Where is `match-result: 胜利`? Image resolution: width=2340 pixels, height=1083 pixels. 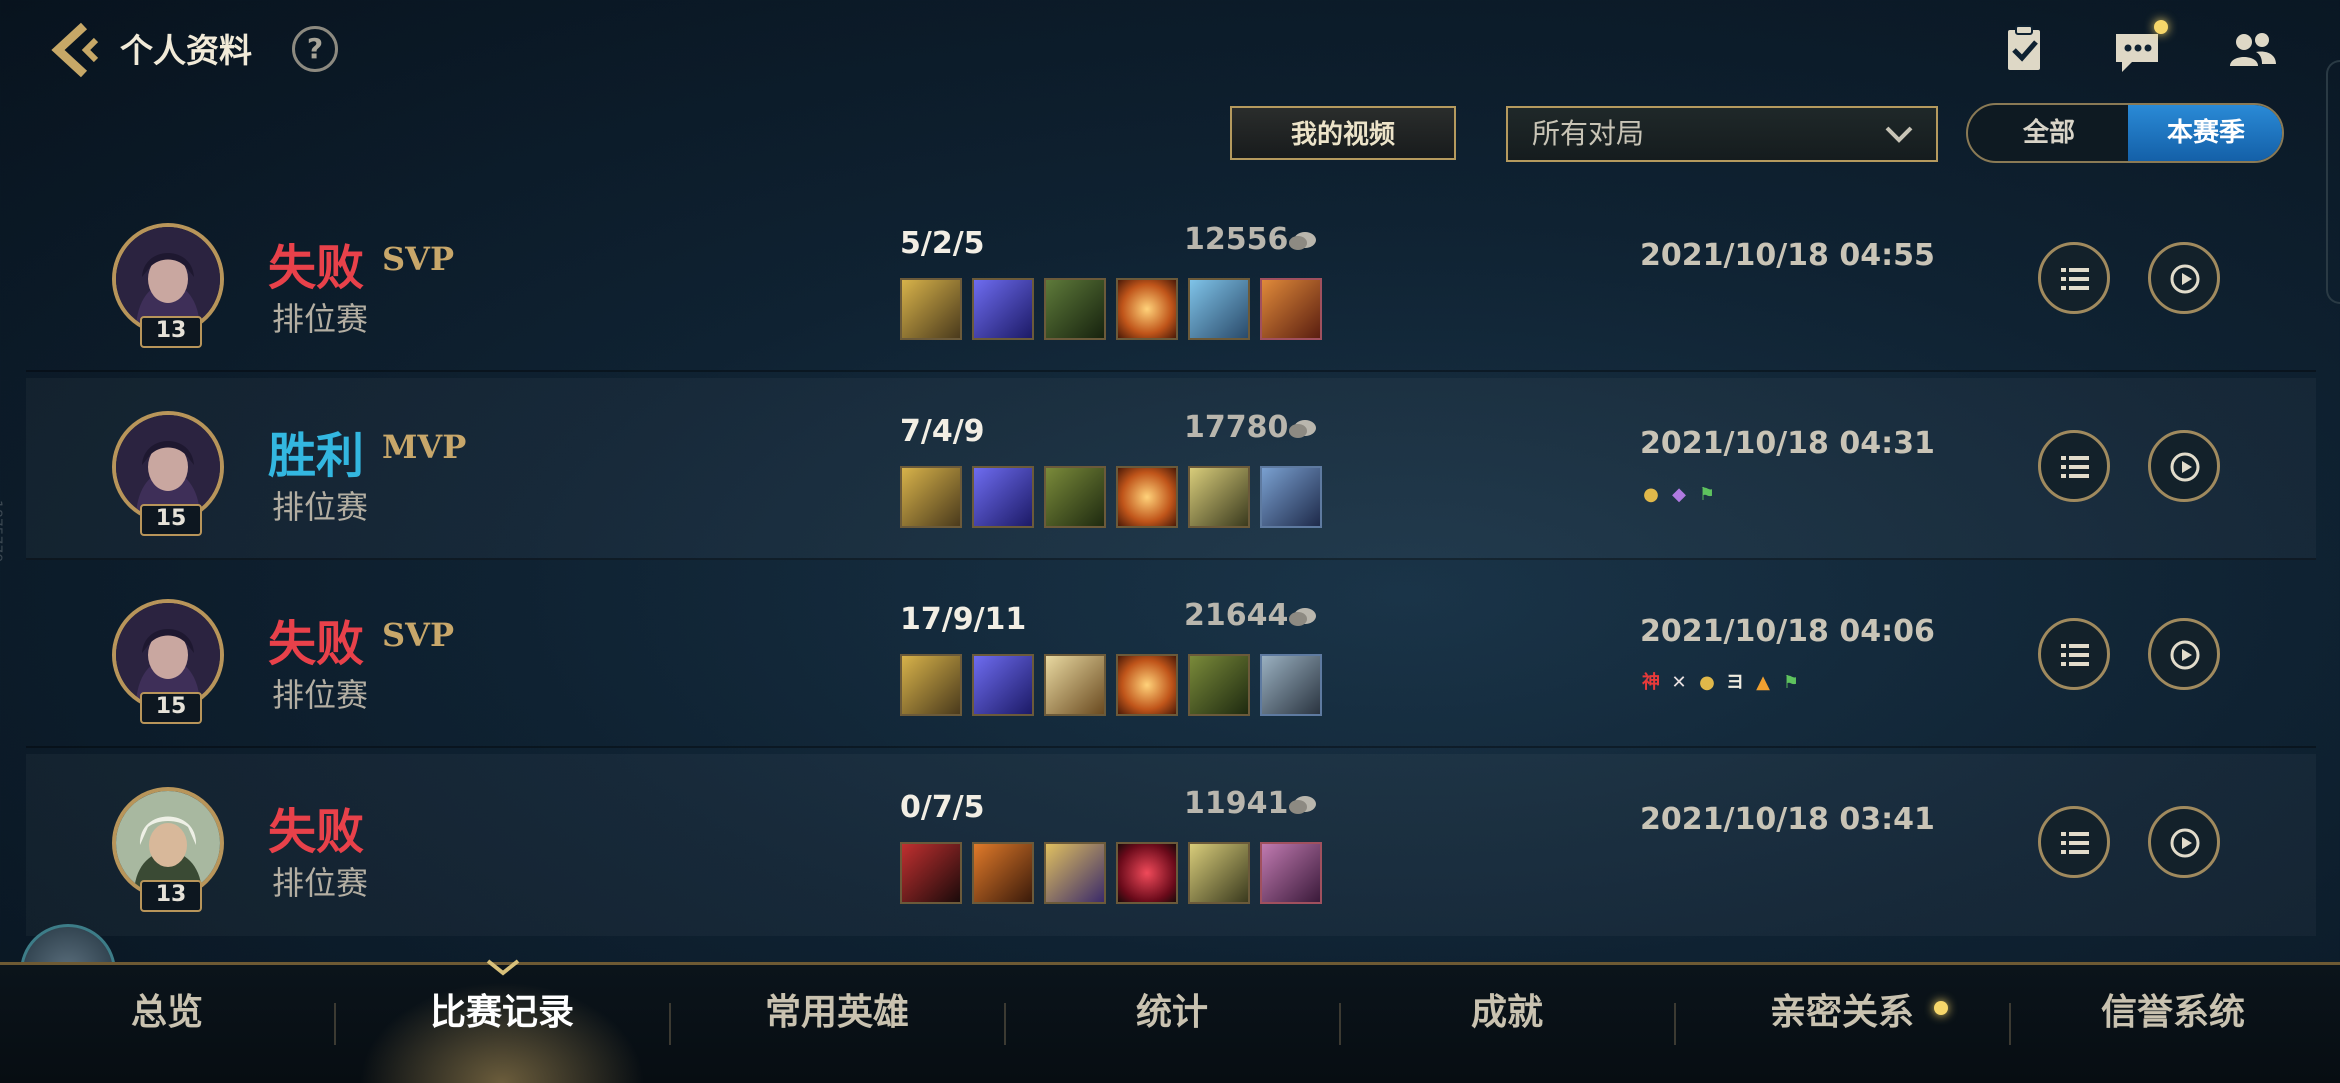 match-result: 胜利 is located at coordinates (316, 456).